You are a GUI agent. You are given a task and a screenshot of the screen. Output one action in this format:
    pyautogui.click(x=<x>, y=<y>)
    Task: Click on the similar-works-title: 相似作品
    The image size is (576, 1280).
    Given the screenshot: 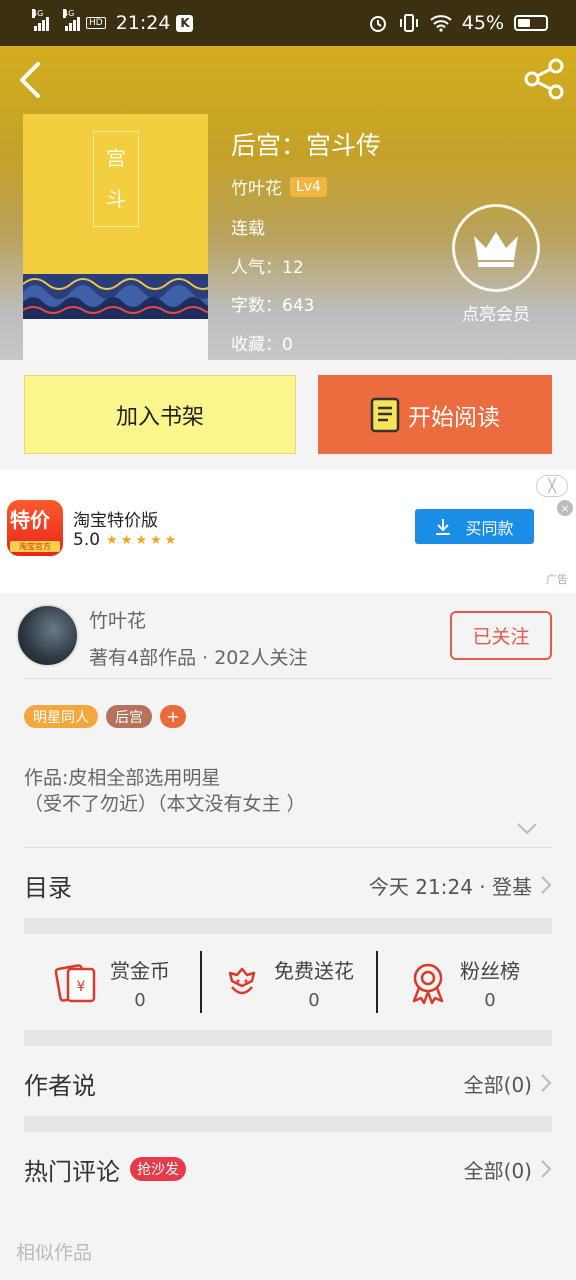 What is the action you would take?
    pyautogui.click(x=54, y=1253)
    